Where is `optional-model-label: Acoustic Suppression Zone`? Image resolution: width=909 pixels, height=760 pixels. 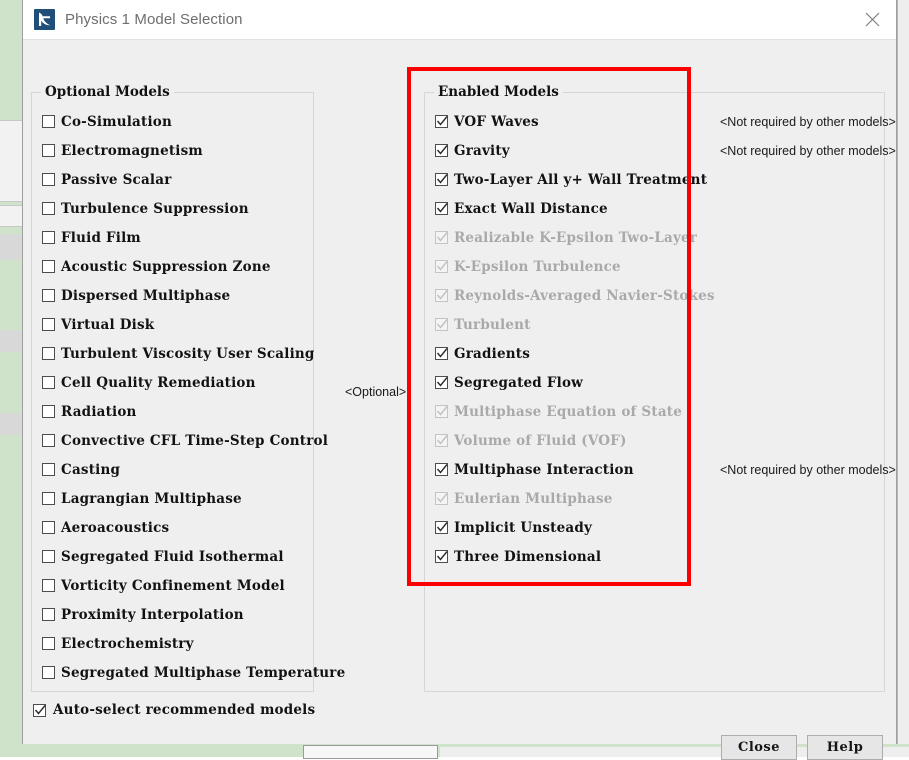 optional-model-label: Acoustic Suppression Zone is located at coordinates (166, 267).